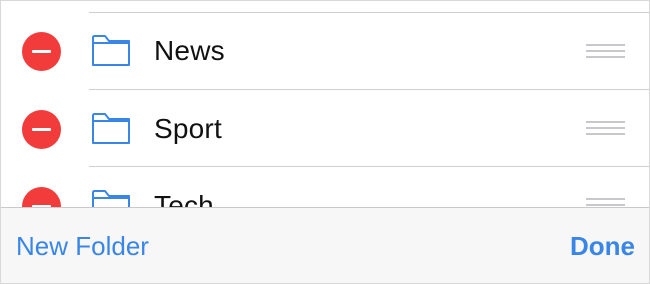 The image size is (650, 284). I want to click on delete-sport-button, so click(41, 129).